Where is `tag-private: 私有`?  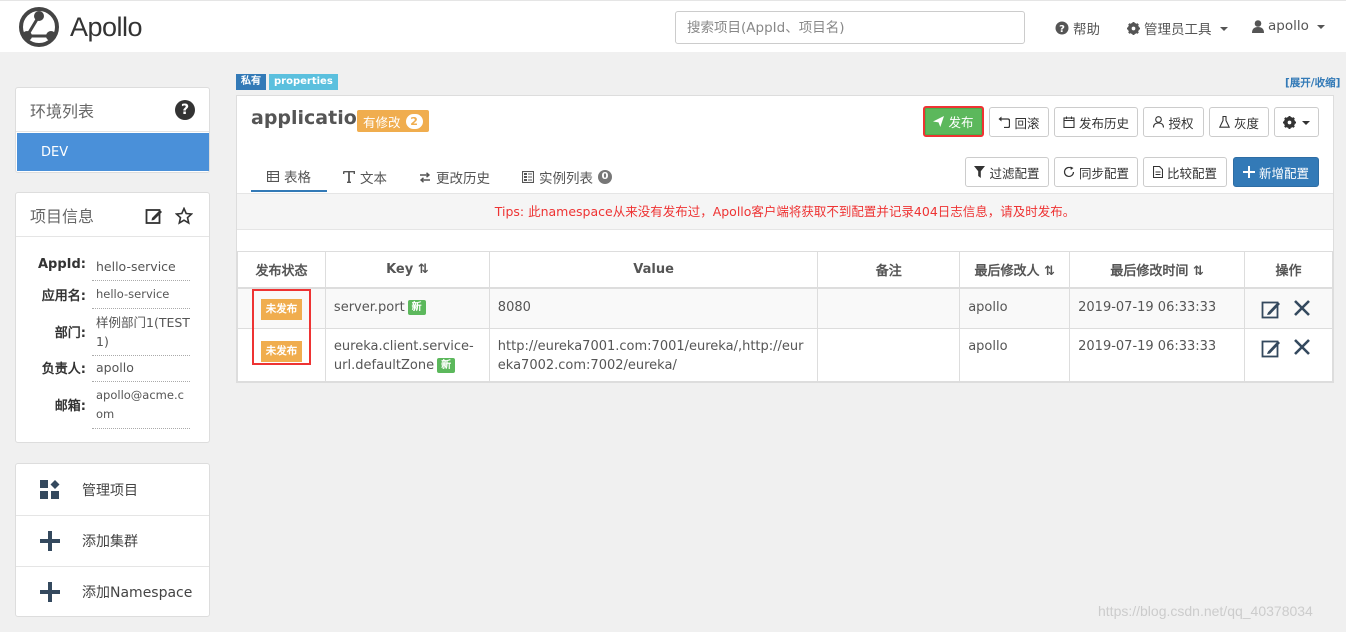
tag-private: 私有 is located at coordinates (251, 82).